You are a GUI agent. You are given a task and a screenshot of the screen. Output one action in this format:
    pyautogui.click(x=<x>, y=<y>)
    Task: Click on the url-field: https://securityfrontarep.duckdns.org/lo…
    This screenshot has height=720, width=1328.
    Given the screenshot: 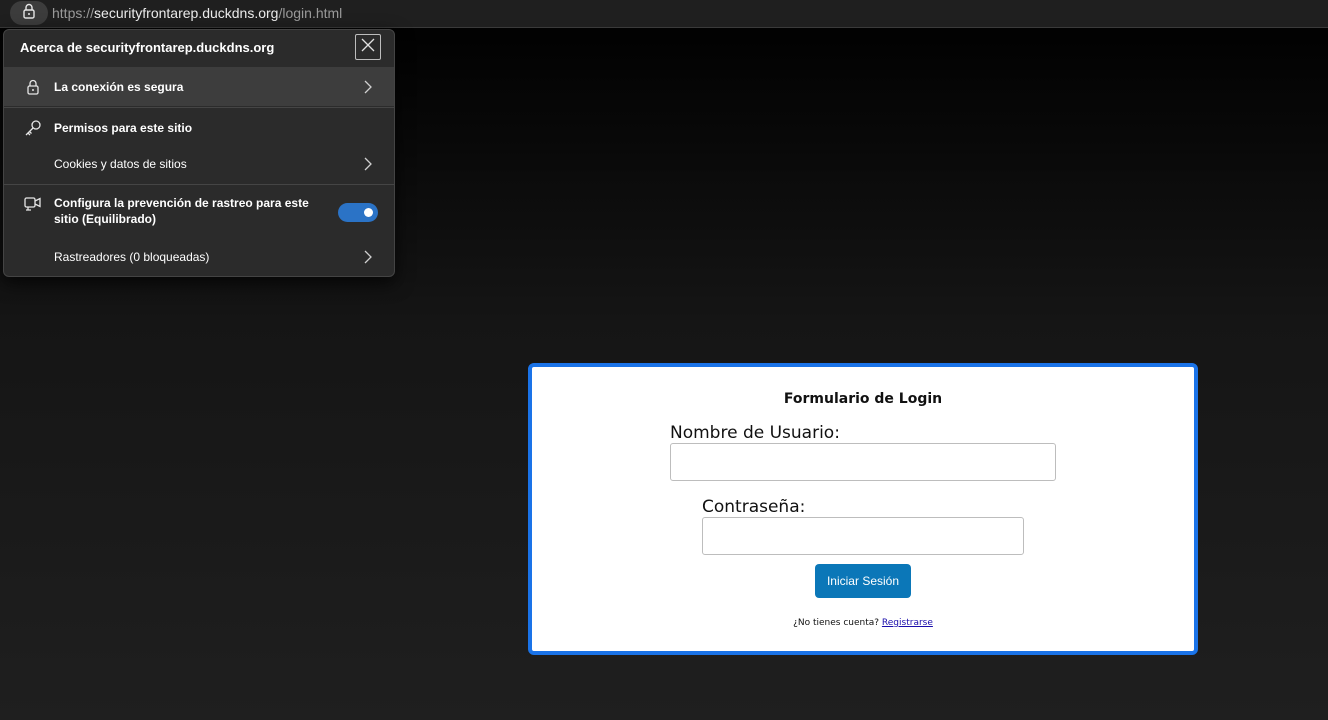 What is the action you would take?
    pyautogui.click(x=197, y=13)
    